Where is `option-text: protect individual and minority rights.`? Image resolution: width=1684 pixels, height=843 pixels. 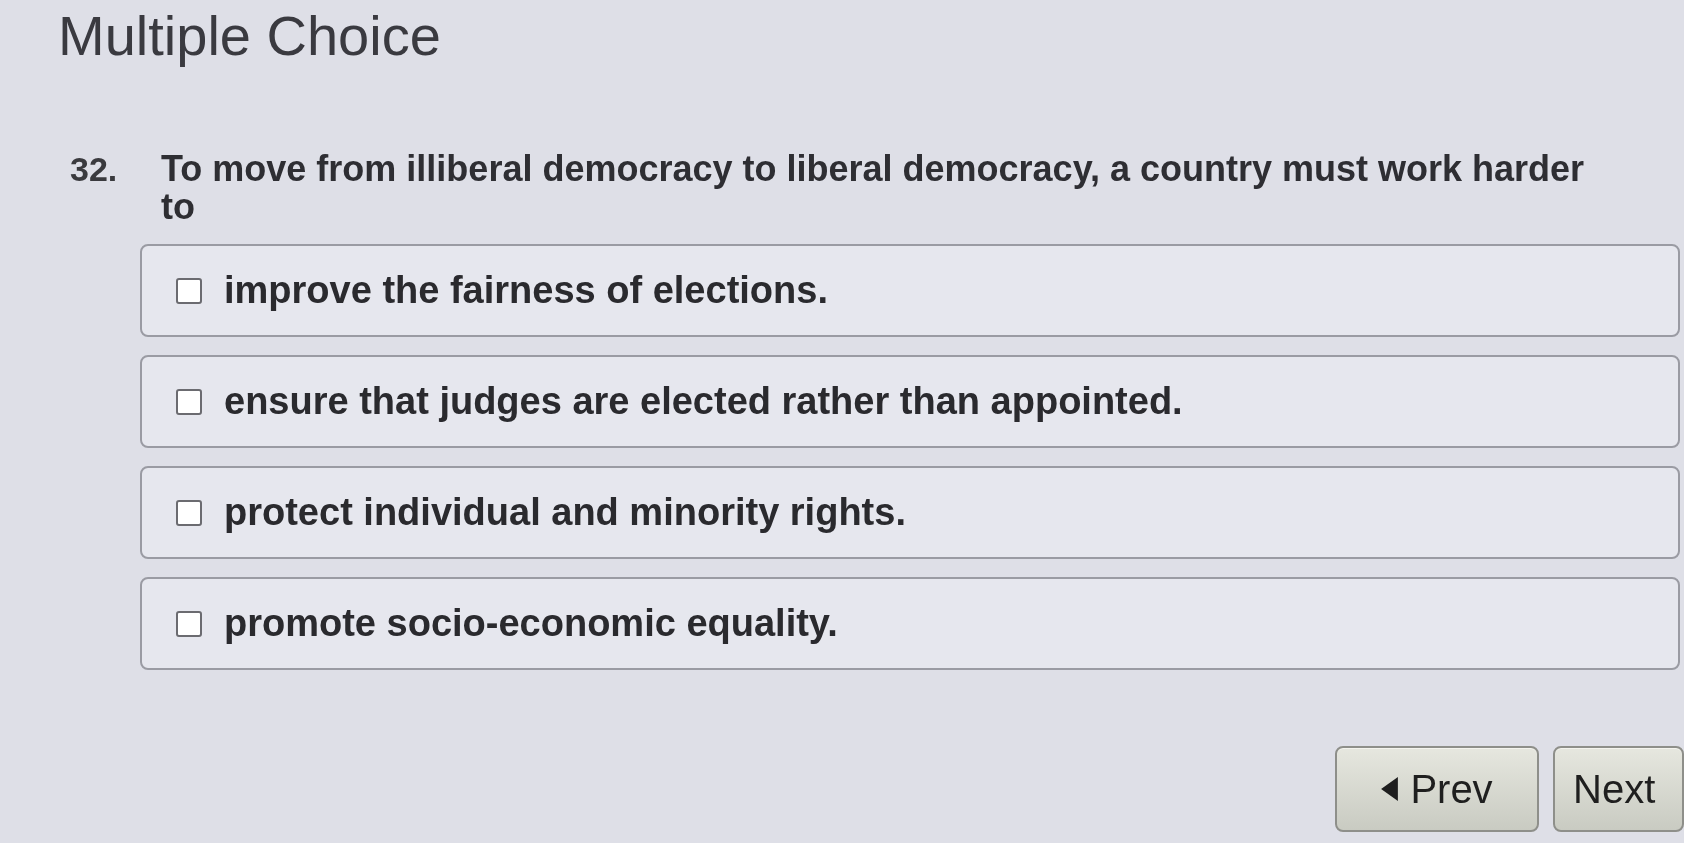
option-text: protect individual and minority rights. is located at coordinates (565, 512).